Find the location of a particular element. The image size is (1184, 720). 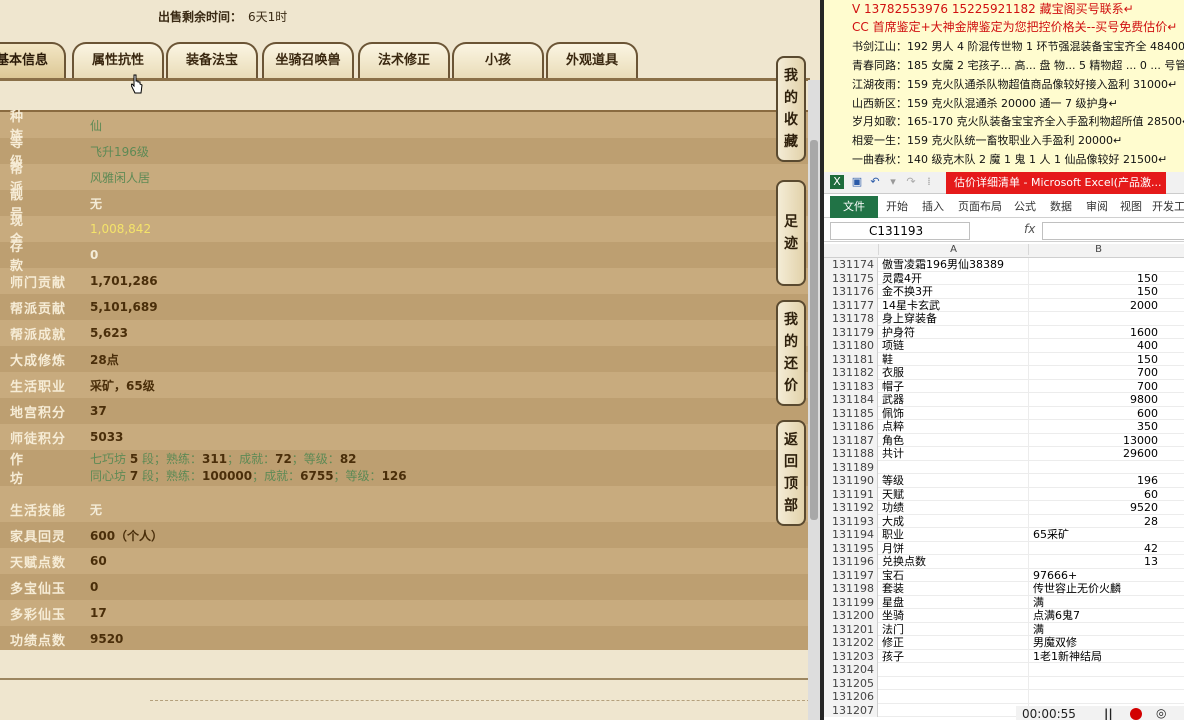

tab-appearance: 外观道具 is located at coordinates (592, 60).